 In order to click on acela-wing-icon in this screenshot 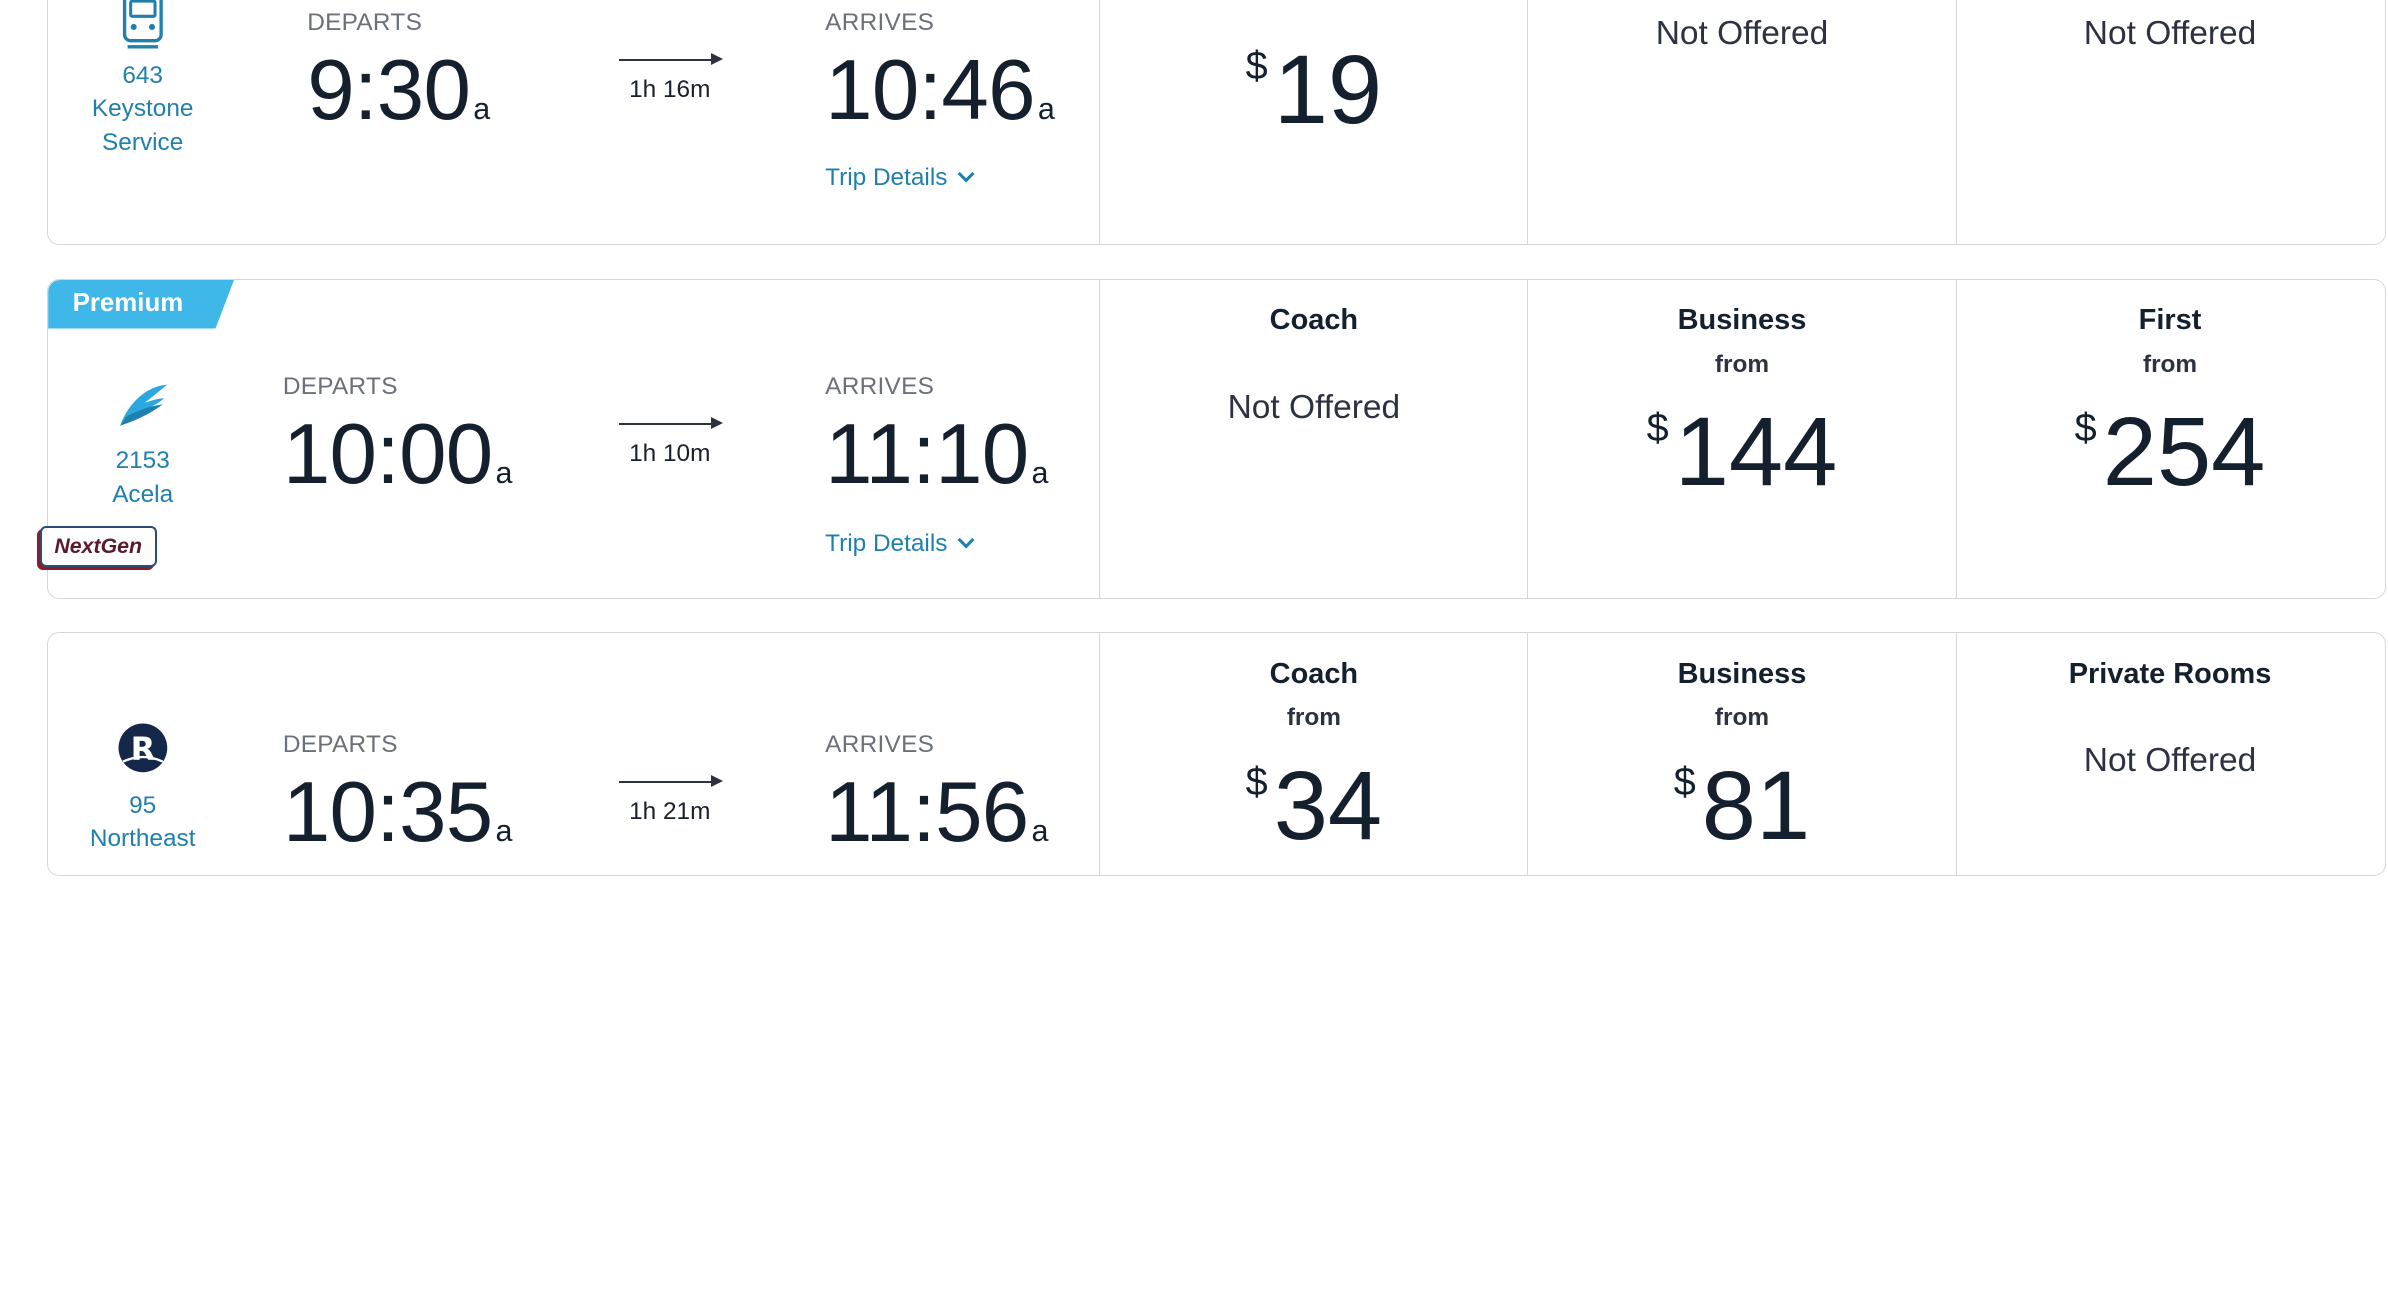, I will do `click(143, 405)`.